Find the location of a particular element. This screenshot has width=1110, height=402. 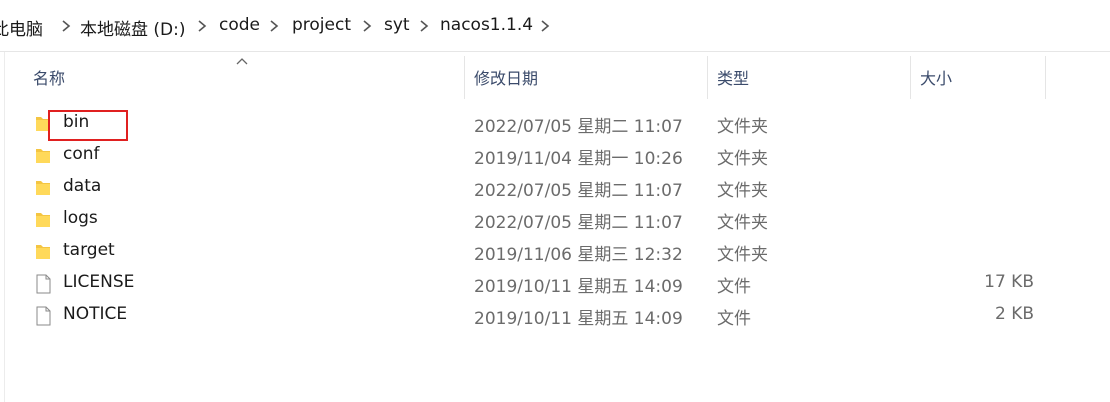

column-header-date: 修改日期 is located at coordinates (506, 77).